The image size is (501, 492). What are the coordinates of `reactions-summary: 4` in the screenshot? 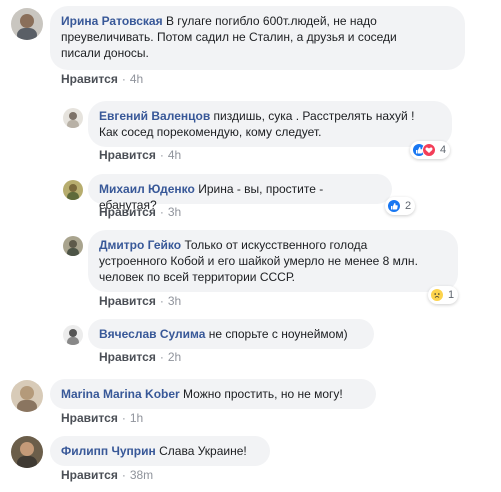 It's located at (430, 150).